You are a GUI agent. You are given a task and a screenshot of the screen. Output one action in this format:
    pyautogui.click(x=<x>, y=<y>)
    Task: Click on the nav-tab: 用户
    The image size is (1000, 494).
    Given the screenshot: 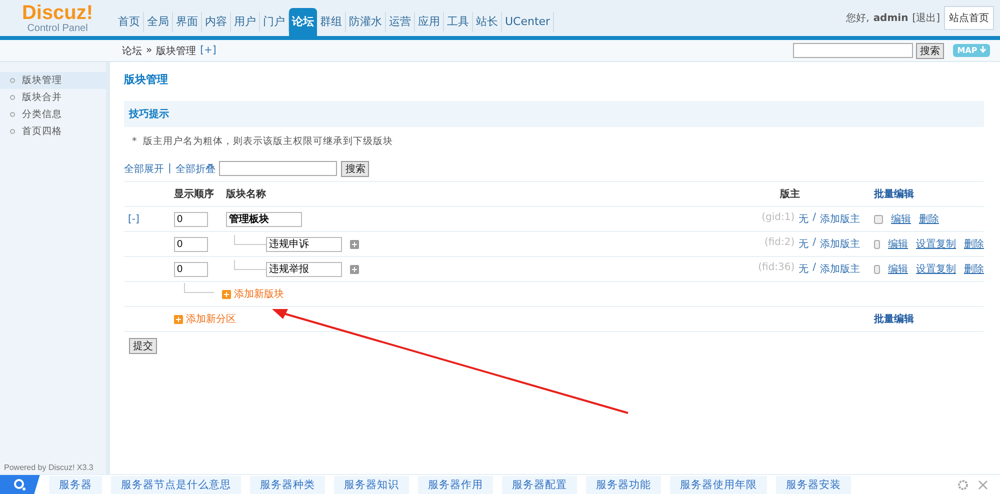 What is the action you would take?
    pyautogui.click(x=245, y=22)
    